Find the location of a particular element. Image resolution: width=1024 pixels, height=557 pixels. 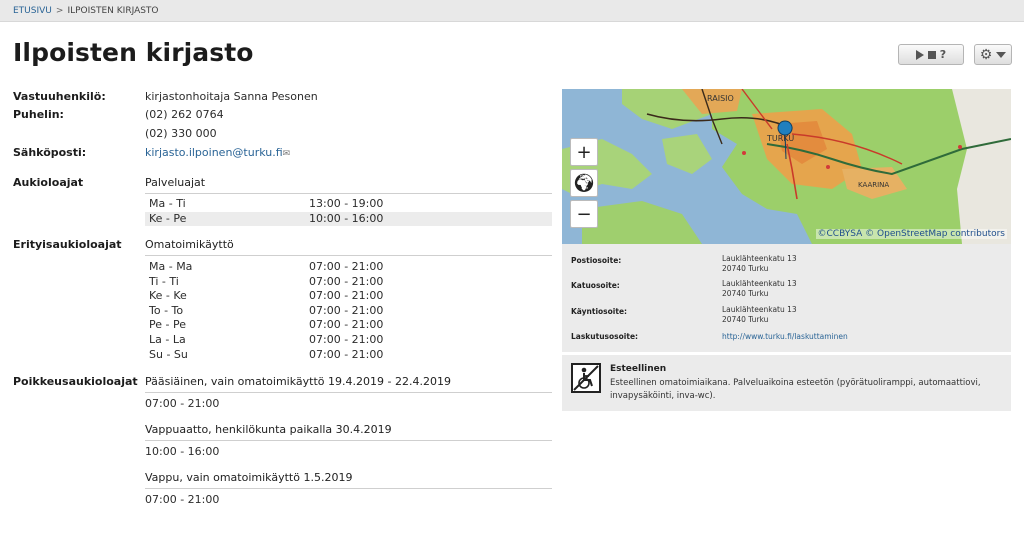

postal-address-value: Lauklähteenkatu 13 20740 Turku is located at coordinates (759, 264).